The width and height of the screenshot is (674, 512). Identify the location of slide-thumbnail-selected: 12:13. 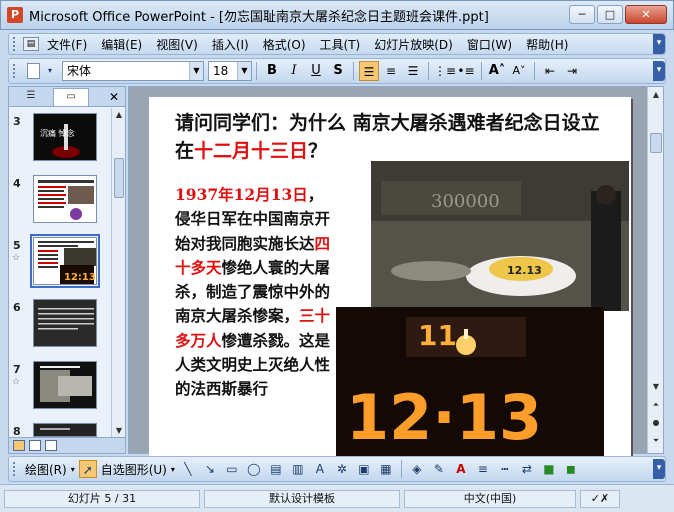
(65, 261).